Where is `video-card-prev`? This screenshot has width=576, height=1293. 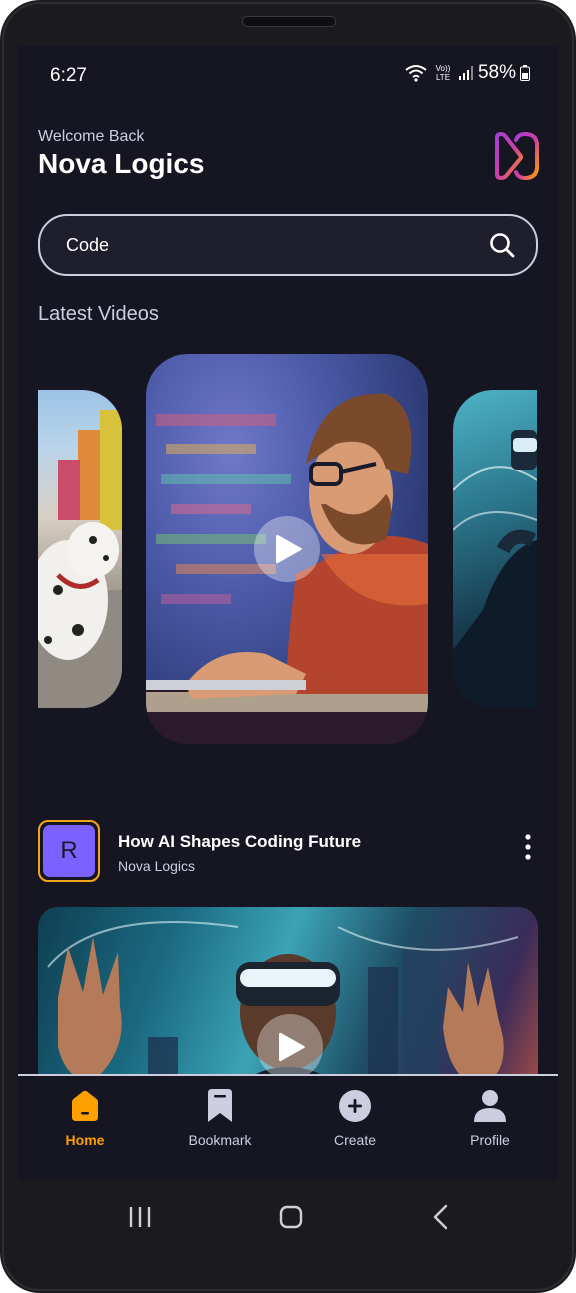
video-card-prev is located at coordinates (80, 549).